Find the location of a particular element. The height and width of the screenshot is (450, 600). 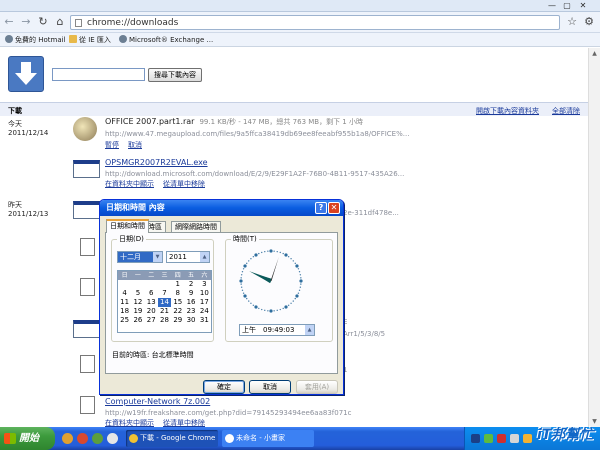

calendar-day: 17 is located at coordinates (204, 302).